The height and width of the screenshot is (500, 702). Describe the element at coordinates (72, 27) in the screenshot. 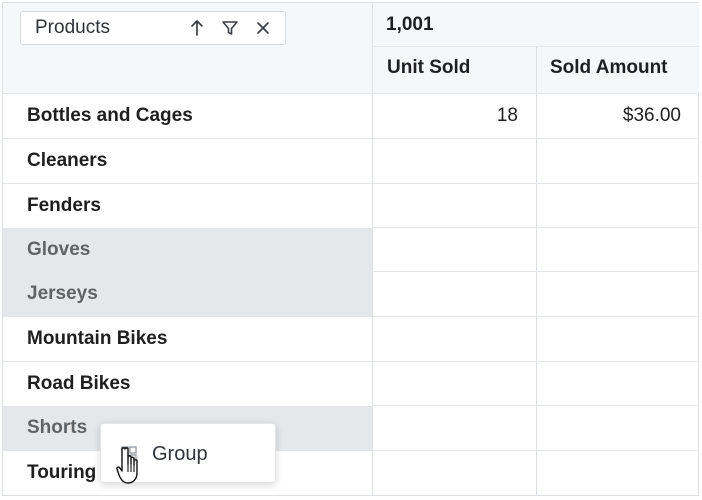

I see `field-chip-label: Products` at that location.